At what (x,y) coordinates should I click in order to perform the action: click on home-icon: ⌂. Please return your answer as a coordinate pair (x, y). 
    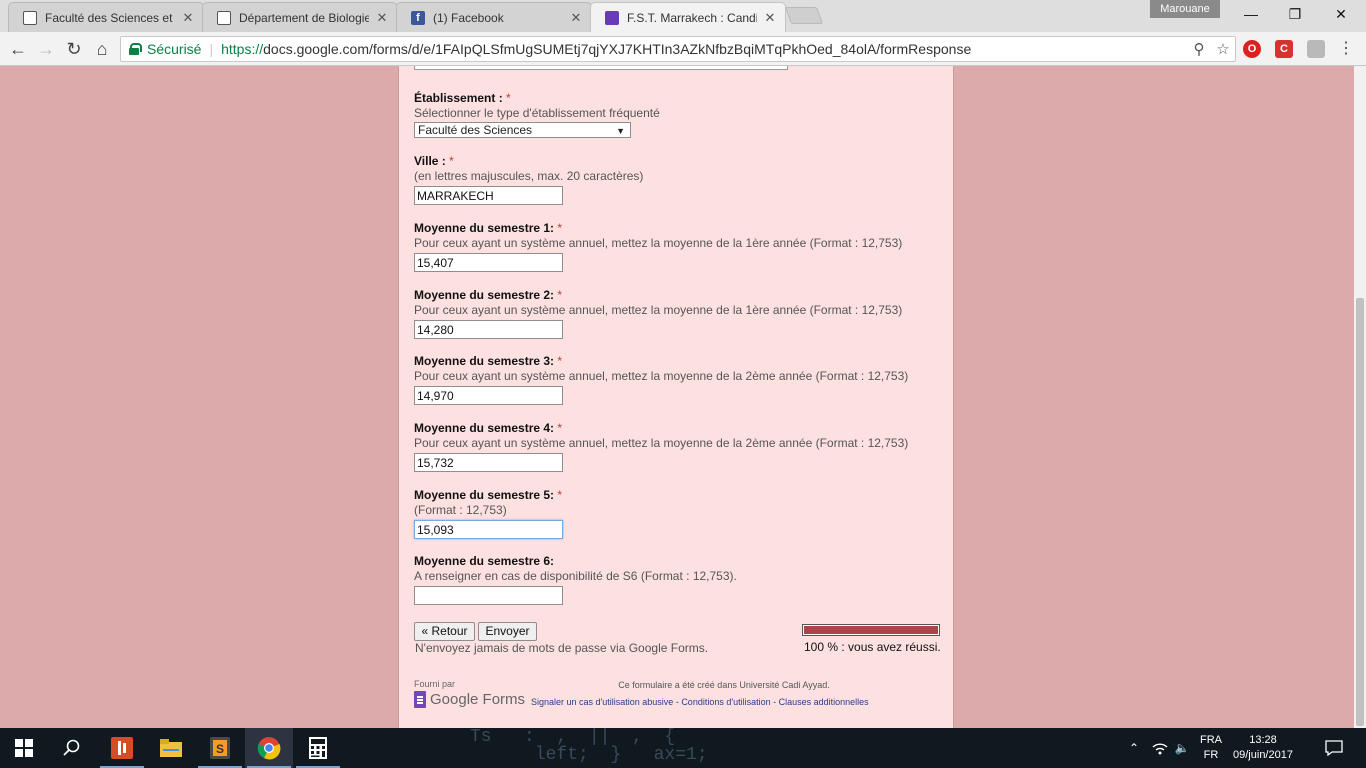
    Looking at the image, I should click on (102, 49).